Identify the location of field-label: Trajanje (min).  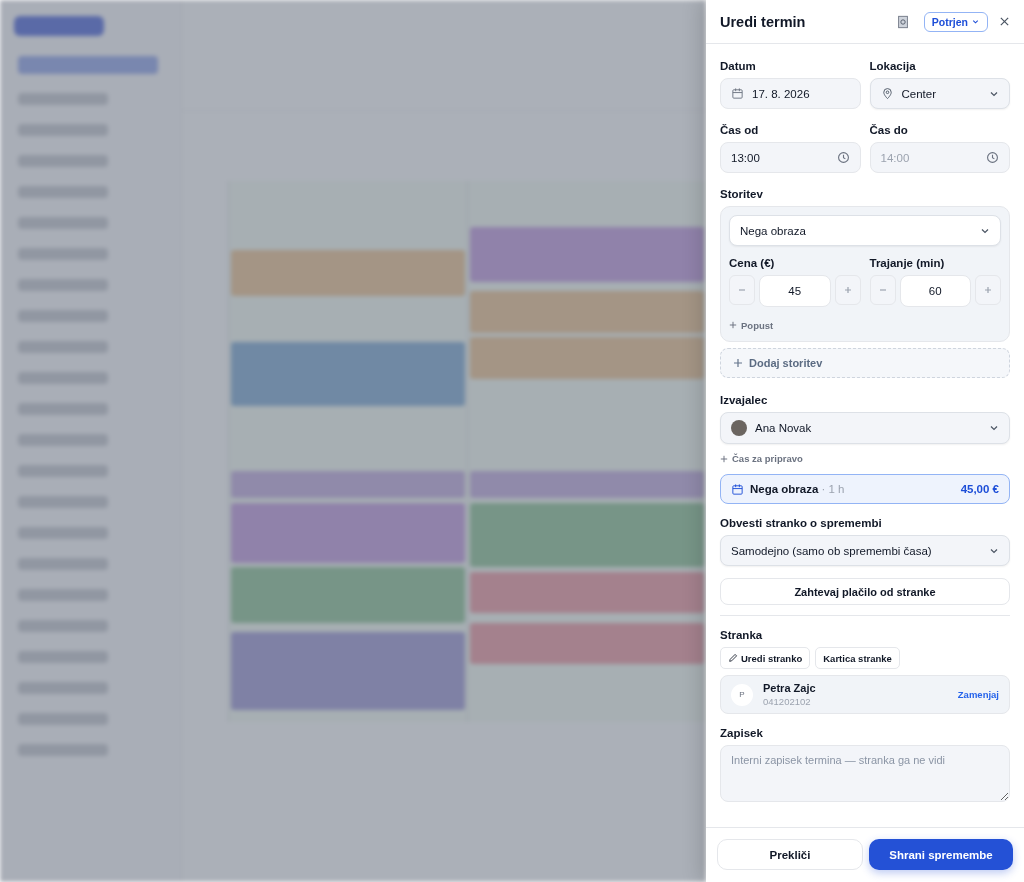
(907, 263).